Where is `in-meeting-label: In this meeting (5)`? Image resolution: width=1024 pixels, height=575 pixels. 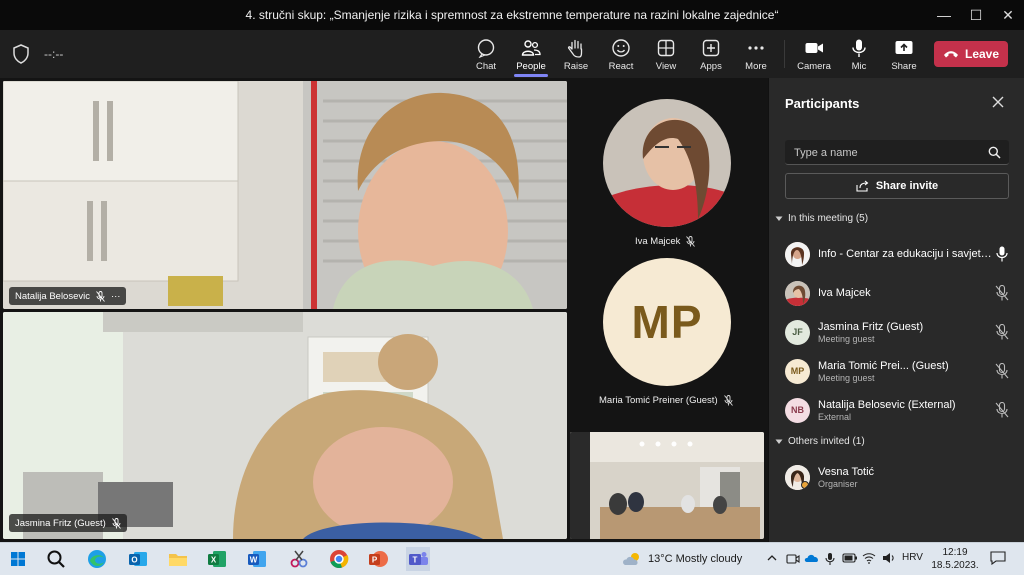 in-meeting-label: In this meeting (5) is located at coordinates (828, 218).